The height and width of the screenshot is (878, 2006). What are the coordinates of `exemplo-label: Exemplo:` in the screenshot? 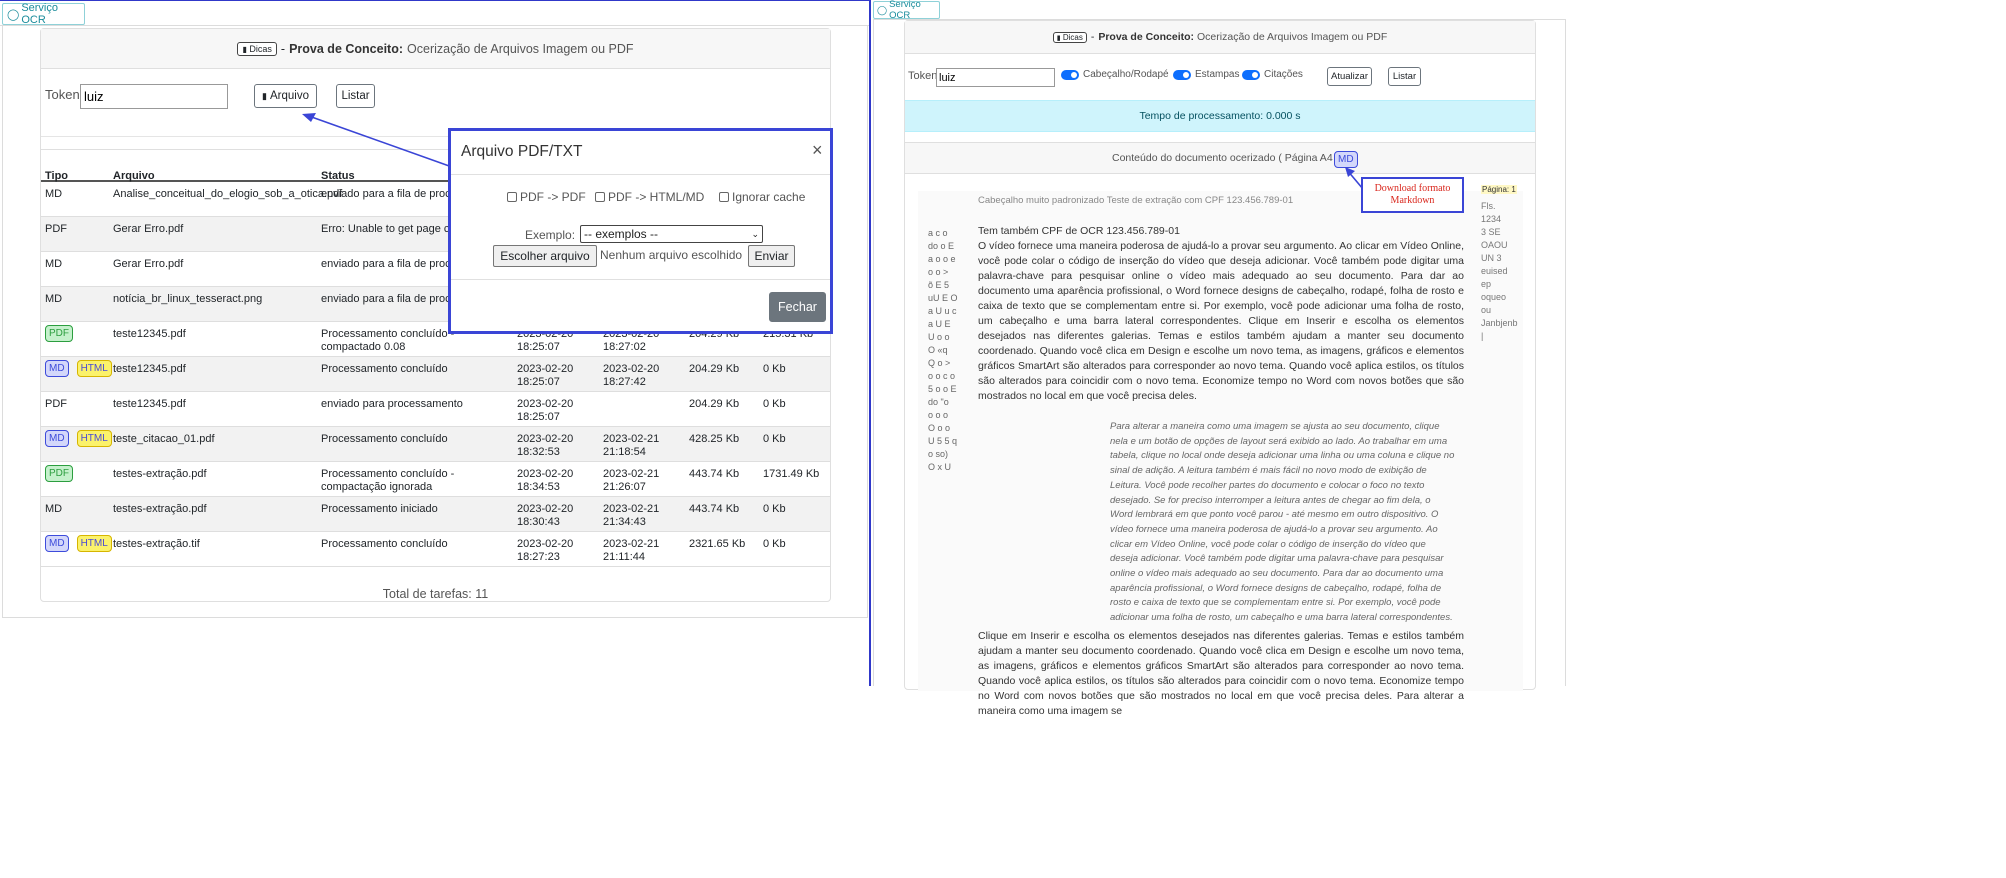 It's located at (550, 235).